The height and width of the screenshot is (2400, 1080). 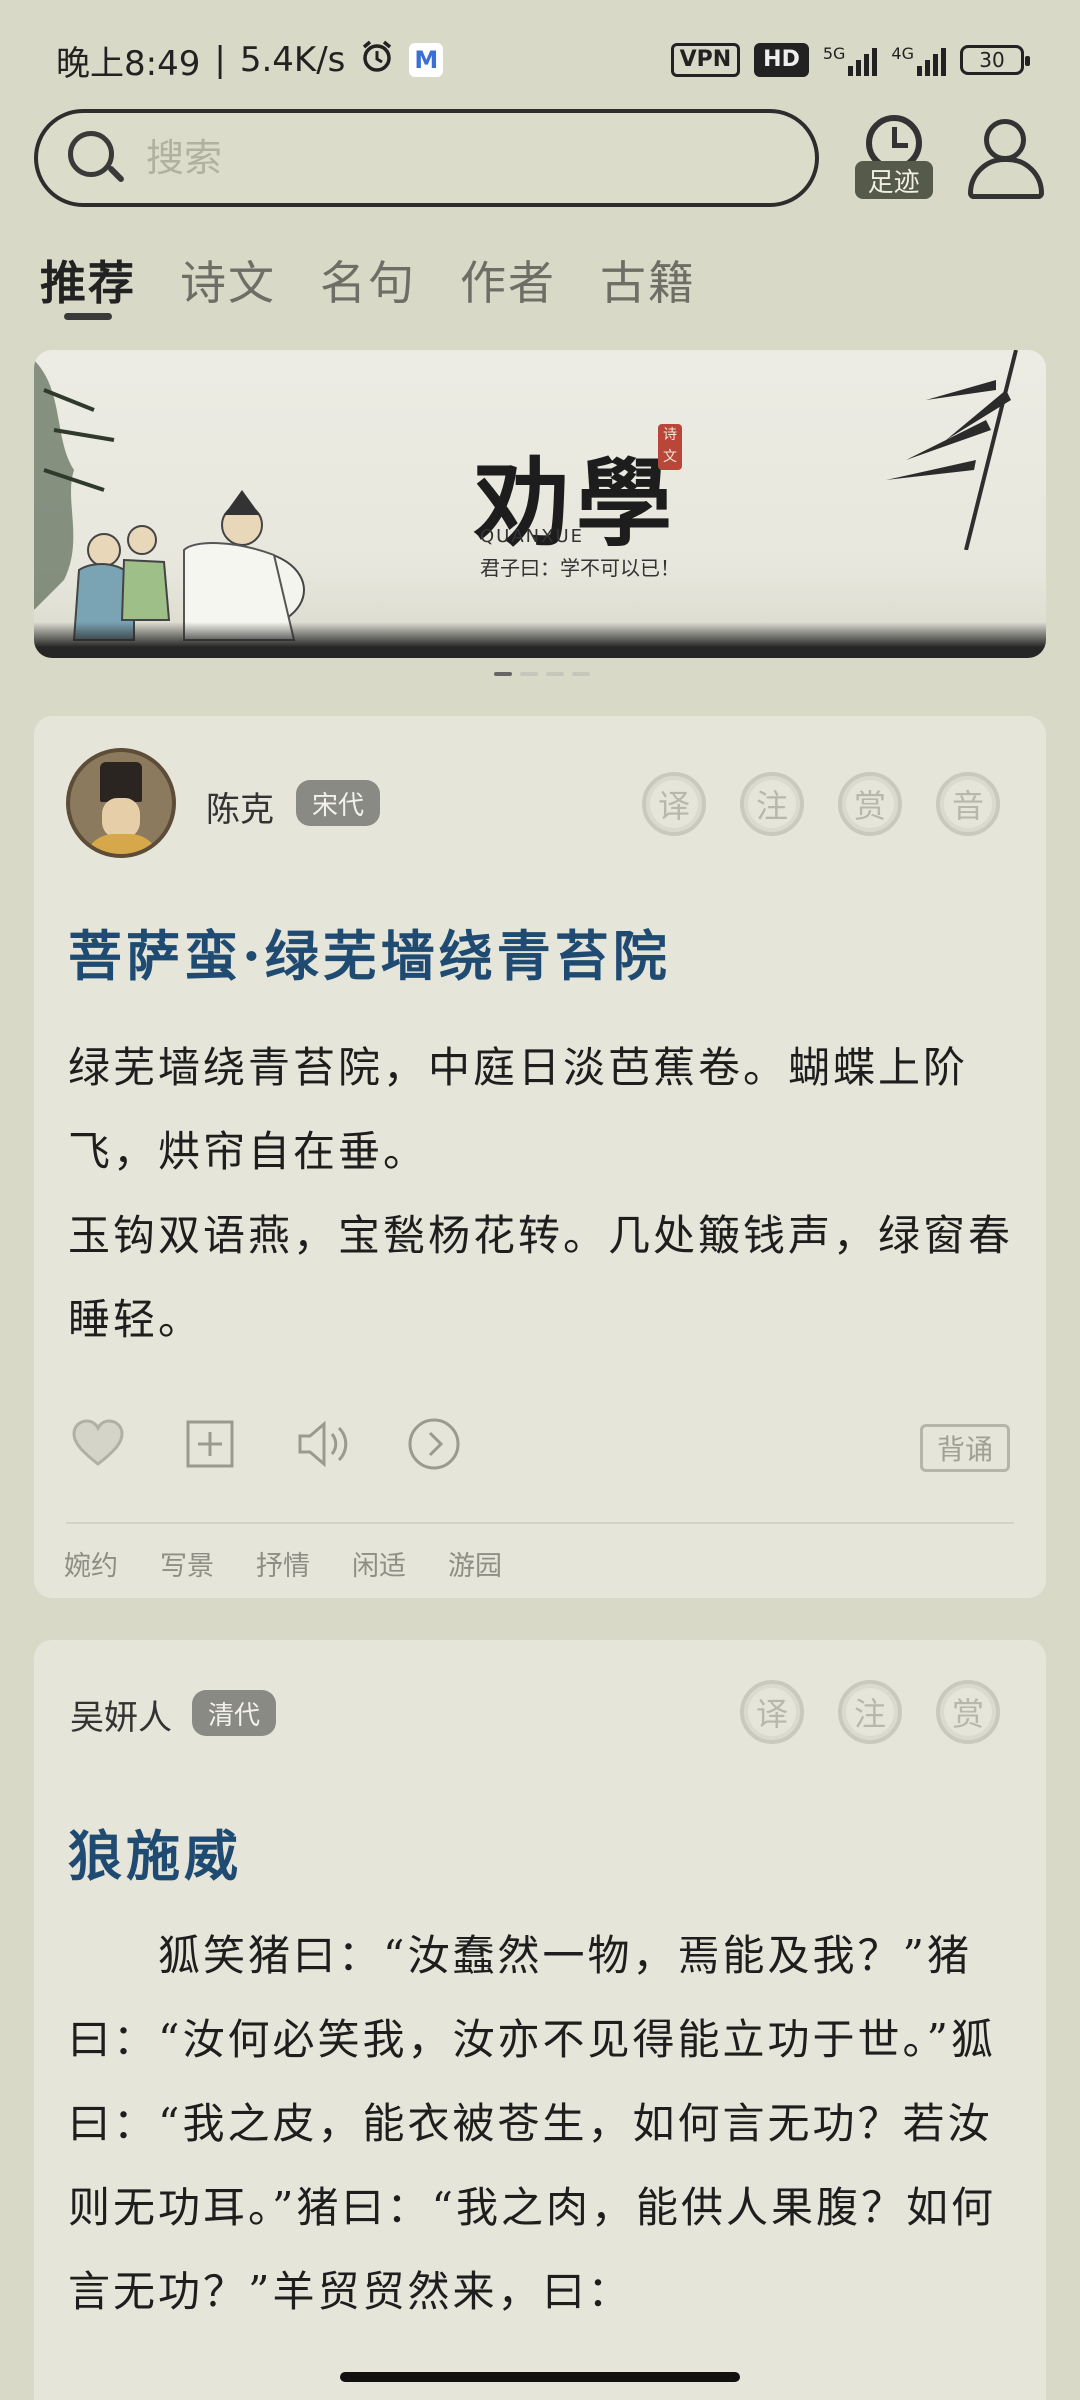 What do you see at coordinates (834, 53) in the screenshot?
I see `signal-5g-label: 5G` at bounding box center [834, 53].